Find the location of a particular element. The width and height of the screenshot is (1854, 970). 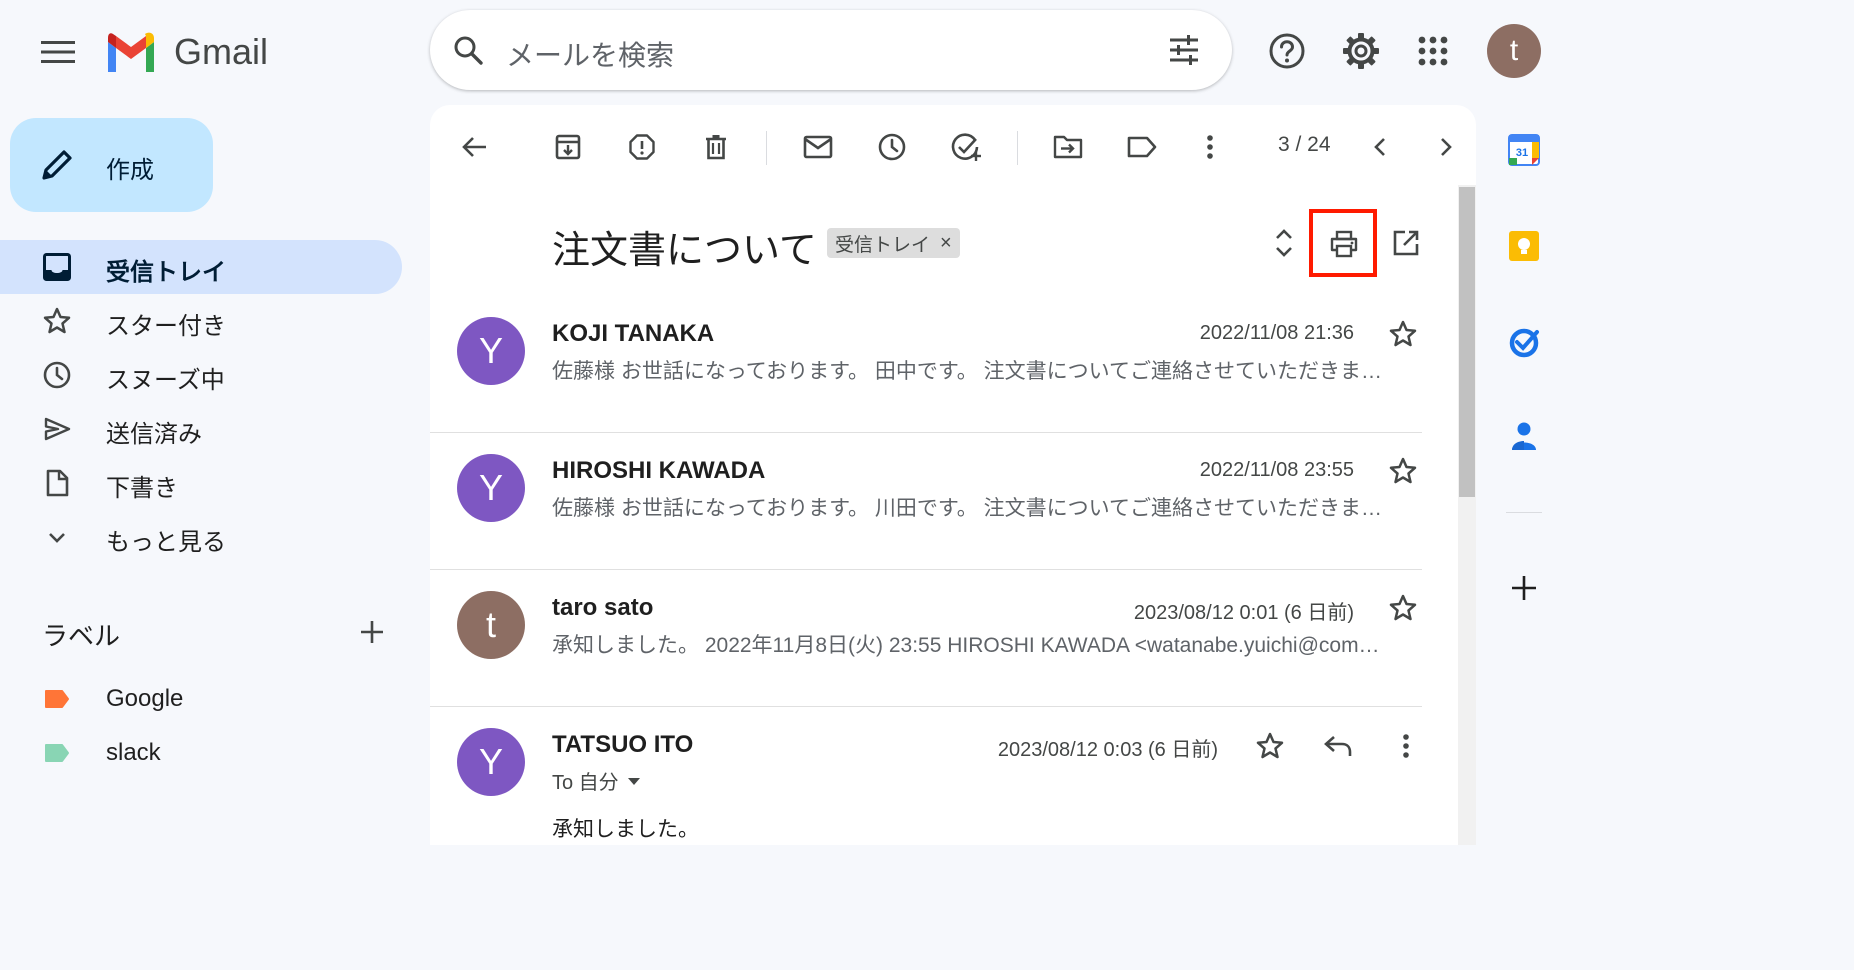

compose-button: 作成 is located at coordinates (111, 165).